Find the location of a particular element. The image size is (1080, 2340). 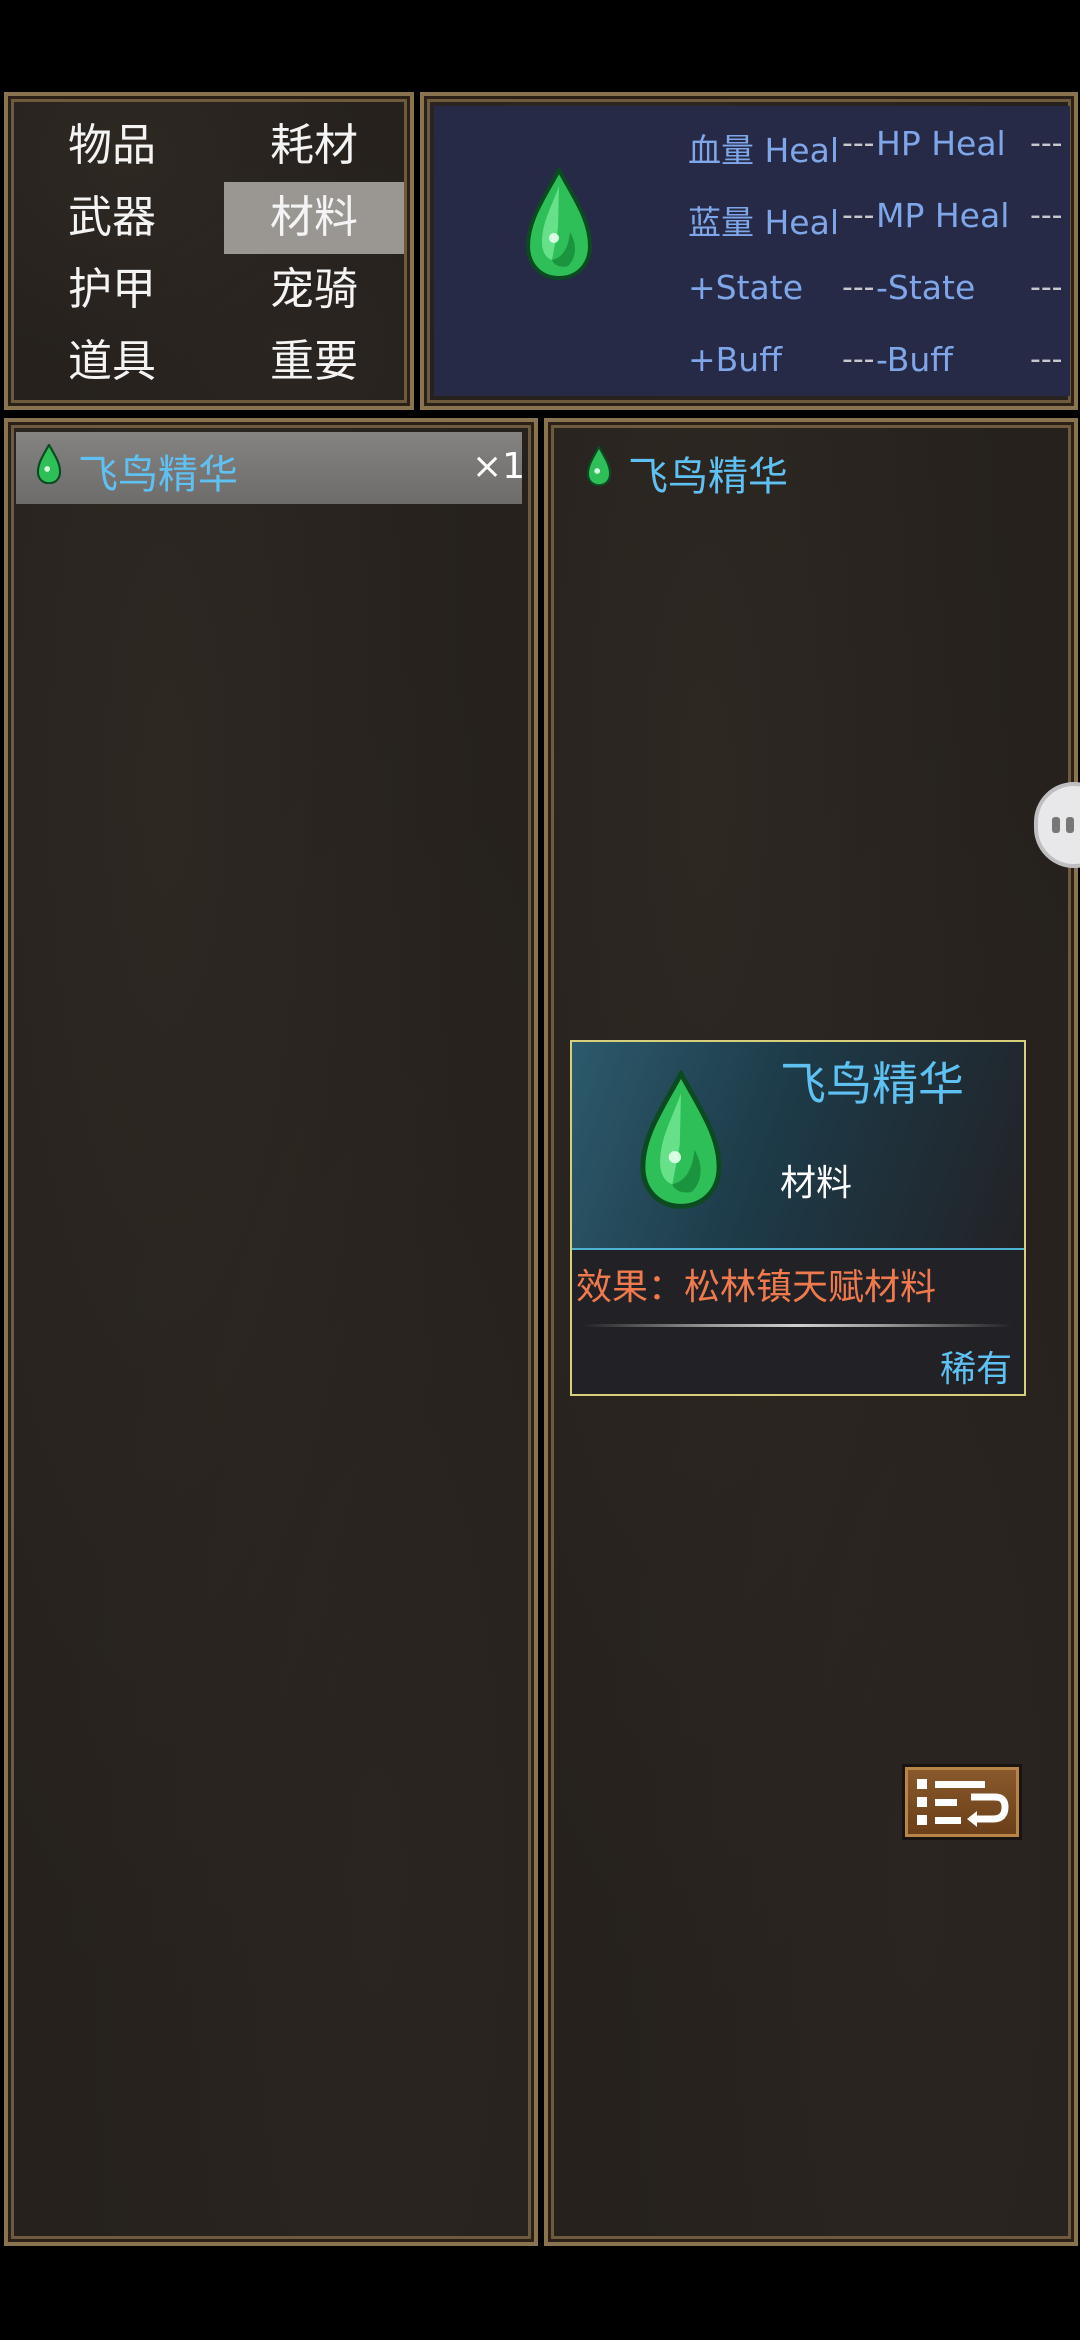

stat-mp-heal-value: --- is located at coordinates (858, 215).